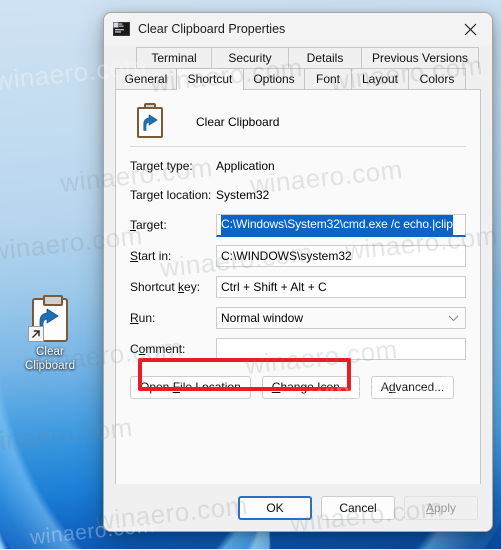 This screenshot has width=501, height=550. I want to click on open-file-location-rest: ile Location, so click(210, 387).